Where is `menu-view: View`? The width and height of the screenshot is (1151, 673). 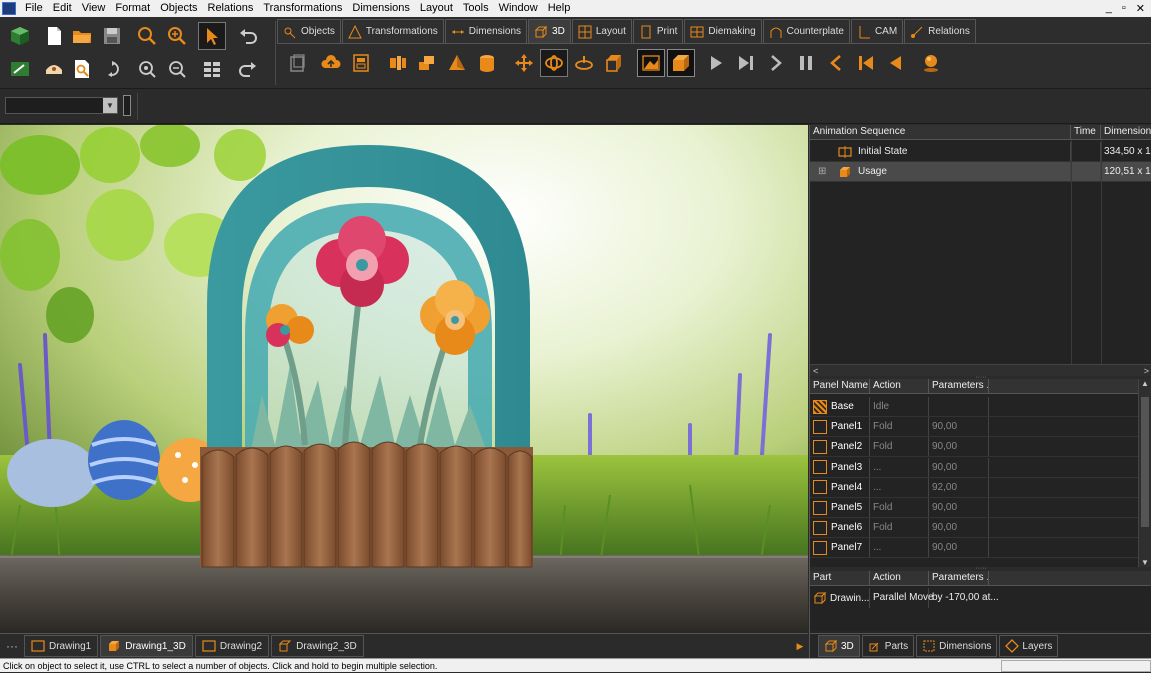
menu-view: View is located at coordinates (94, 8).